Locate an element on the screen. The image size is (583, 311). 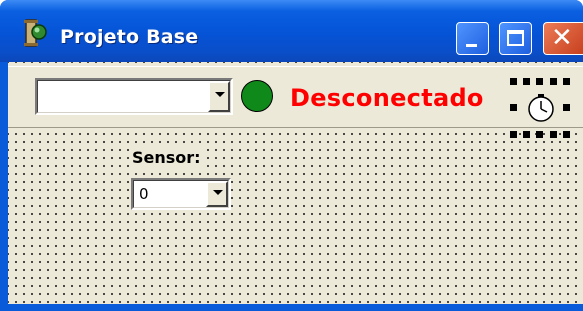
maximize-button is located at coordinates (515, 38).